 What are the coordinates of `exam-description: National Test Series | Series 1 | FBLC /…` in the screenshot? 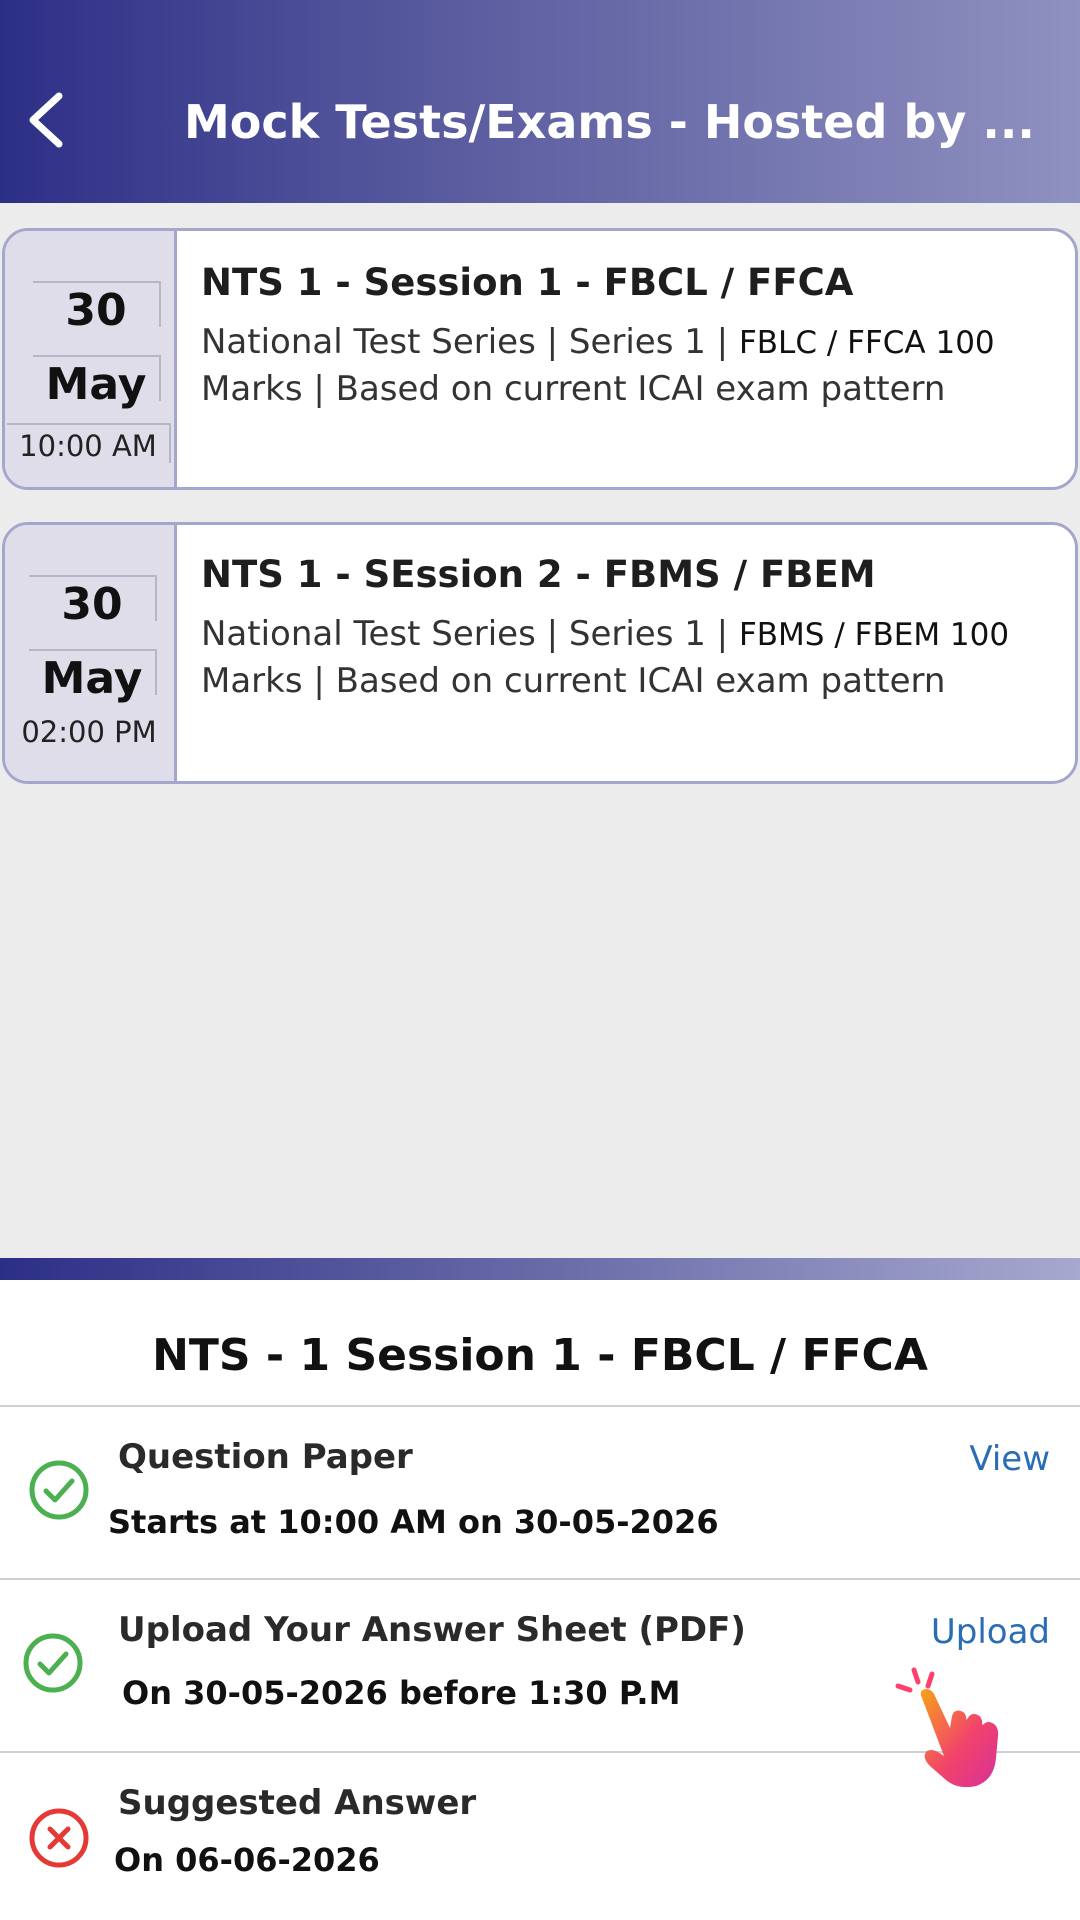 It's located at (631, 365).